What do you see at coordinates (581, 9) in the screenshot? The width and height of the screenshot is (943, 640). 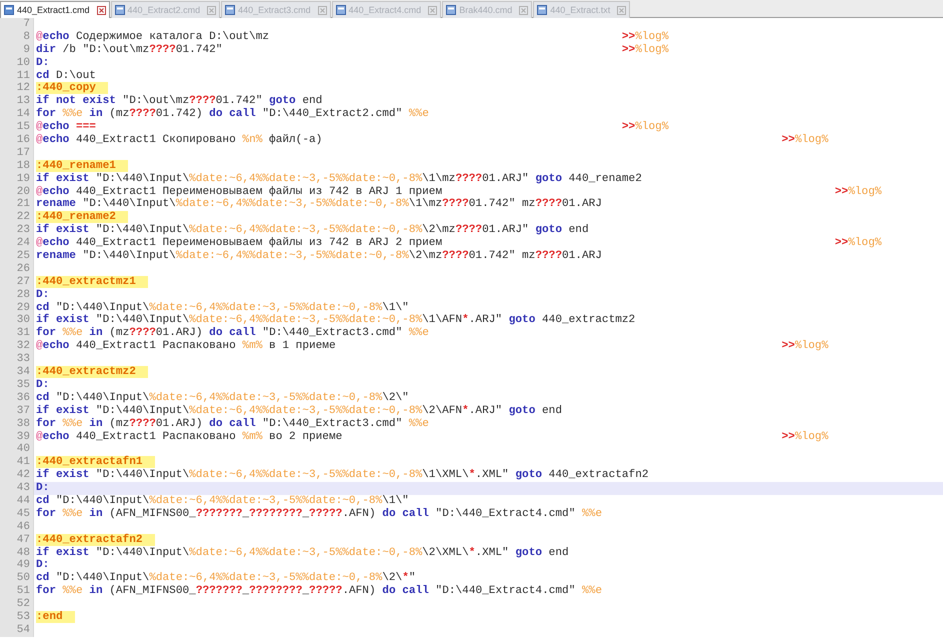 I see `file-tab: 440_Extract.txt` at bounding box center [581, 9].